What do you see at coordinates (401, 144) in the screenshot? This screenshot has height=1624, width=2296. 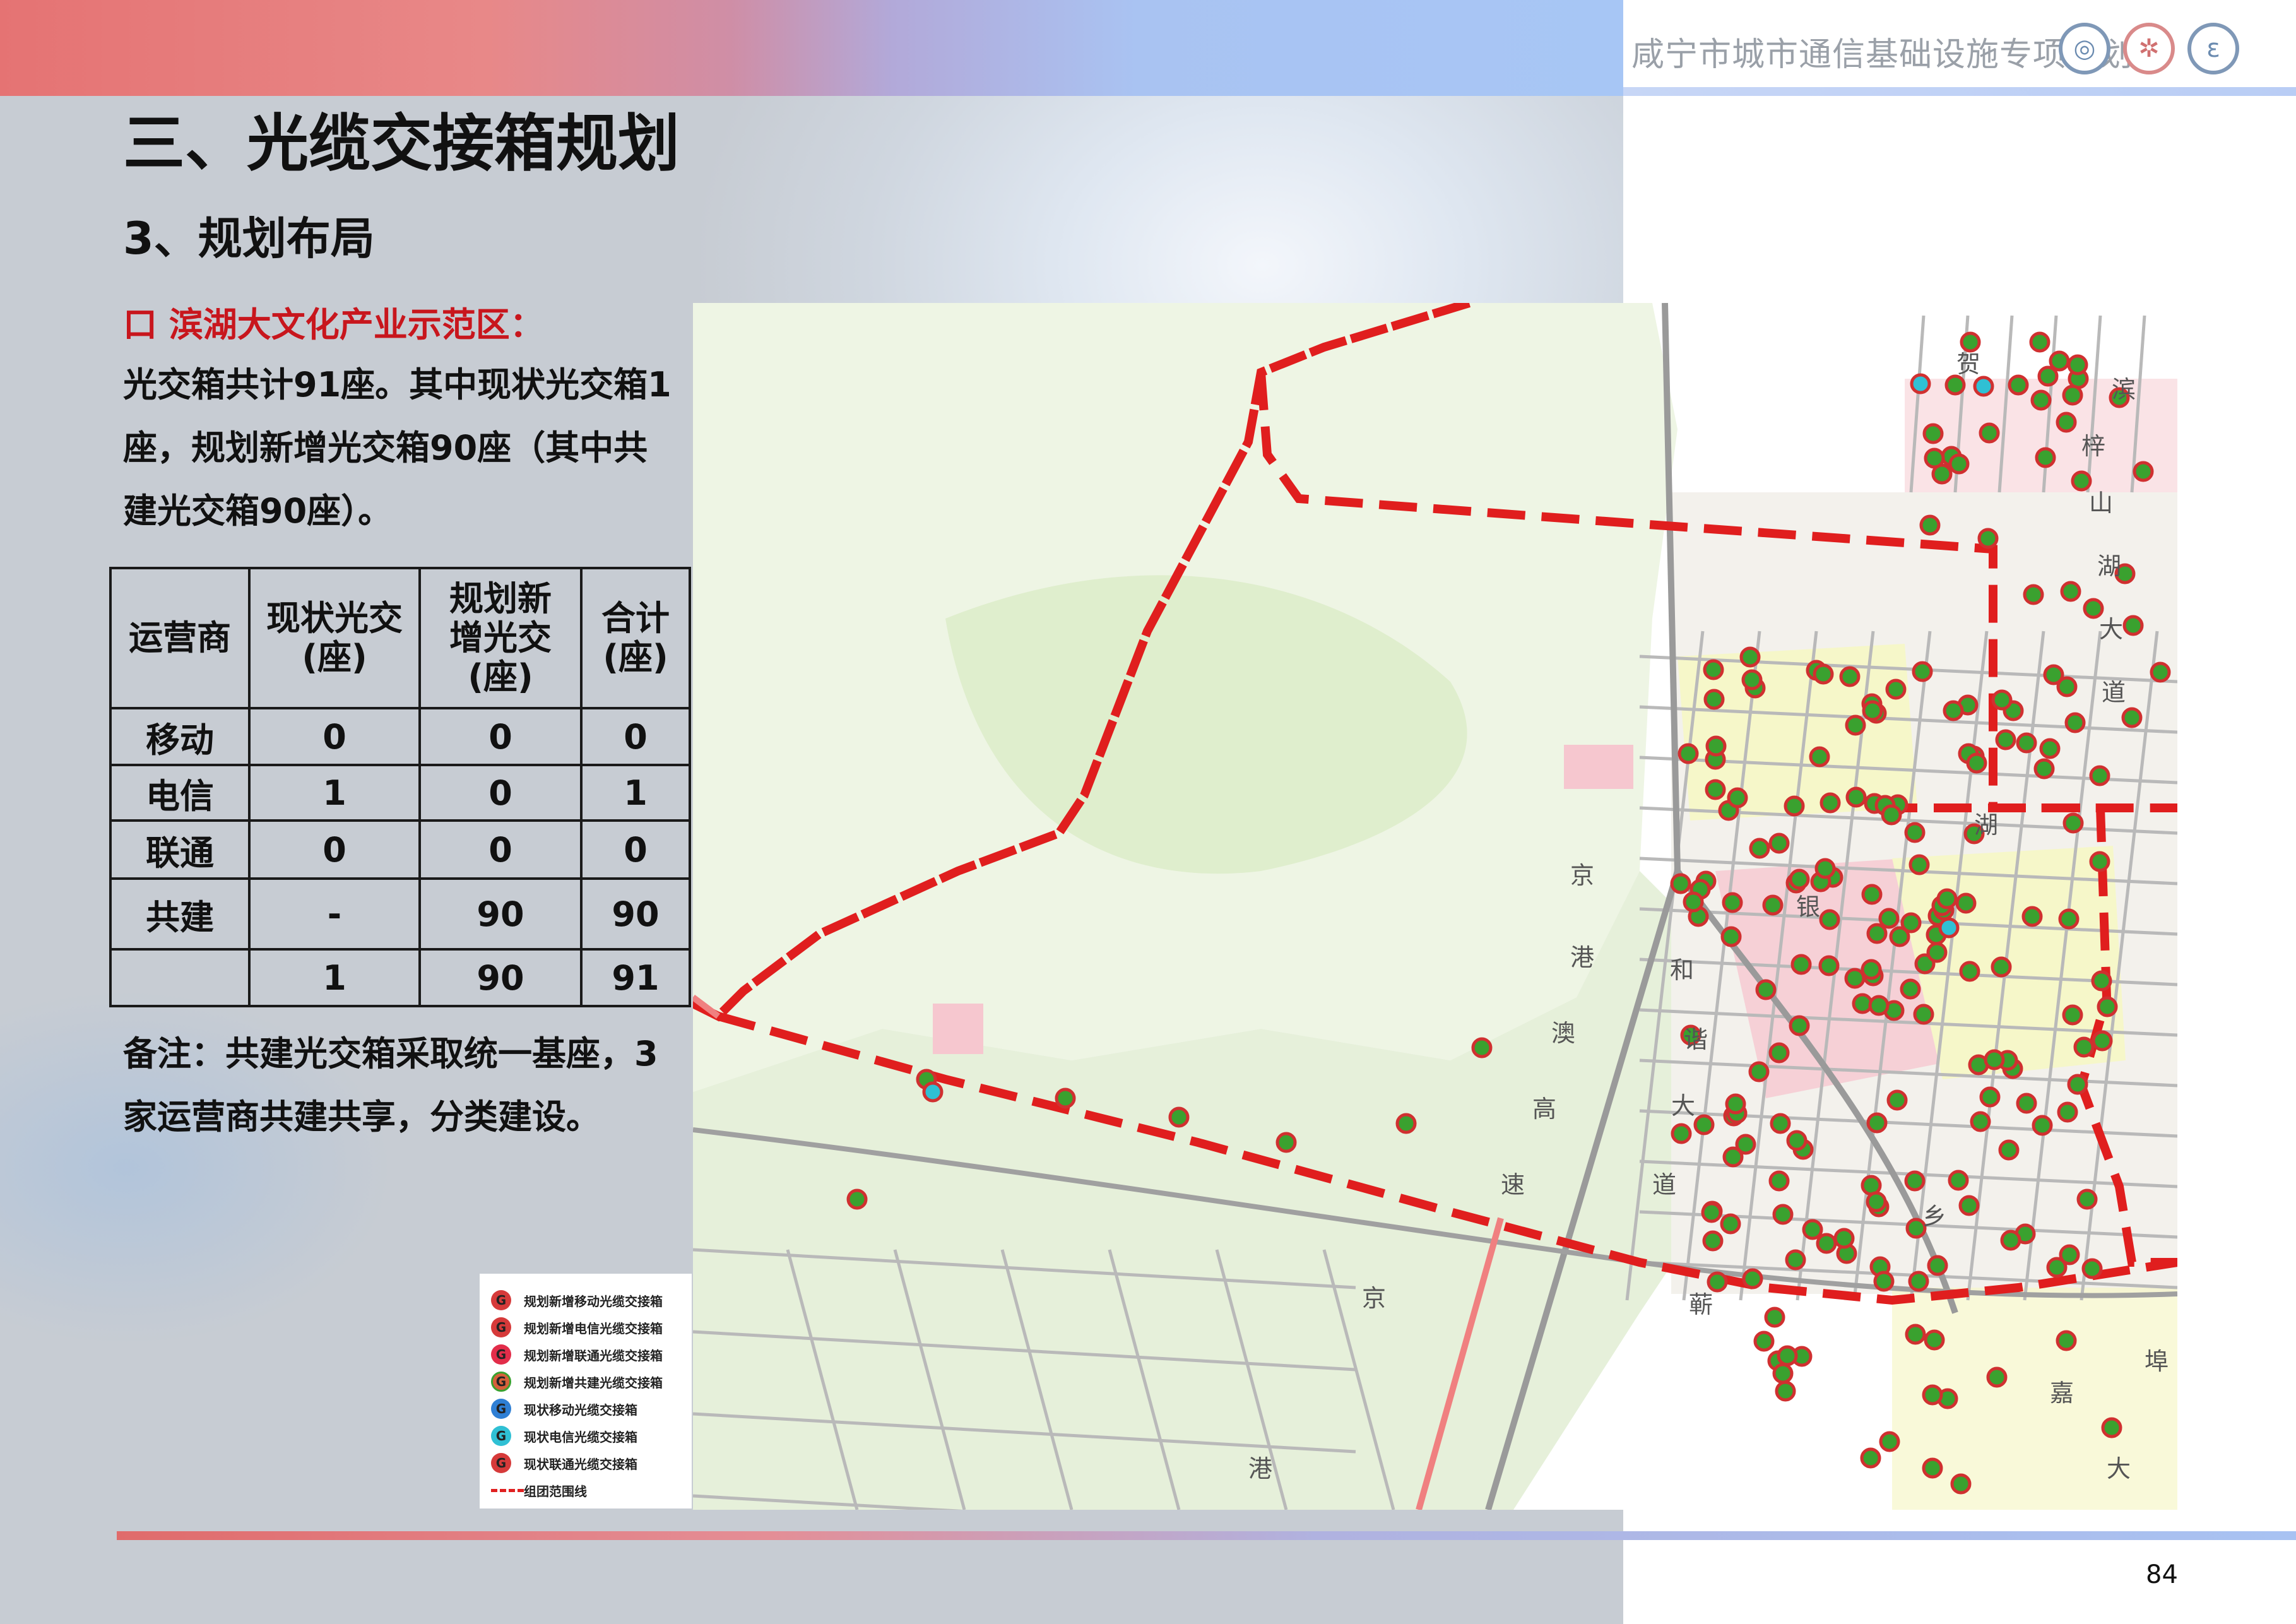 I see `section-title: 三、光缆交接箱规划` at bounding box center [401, 144].